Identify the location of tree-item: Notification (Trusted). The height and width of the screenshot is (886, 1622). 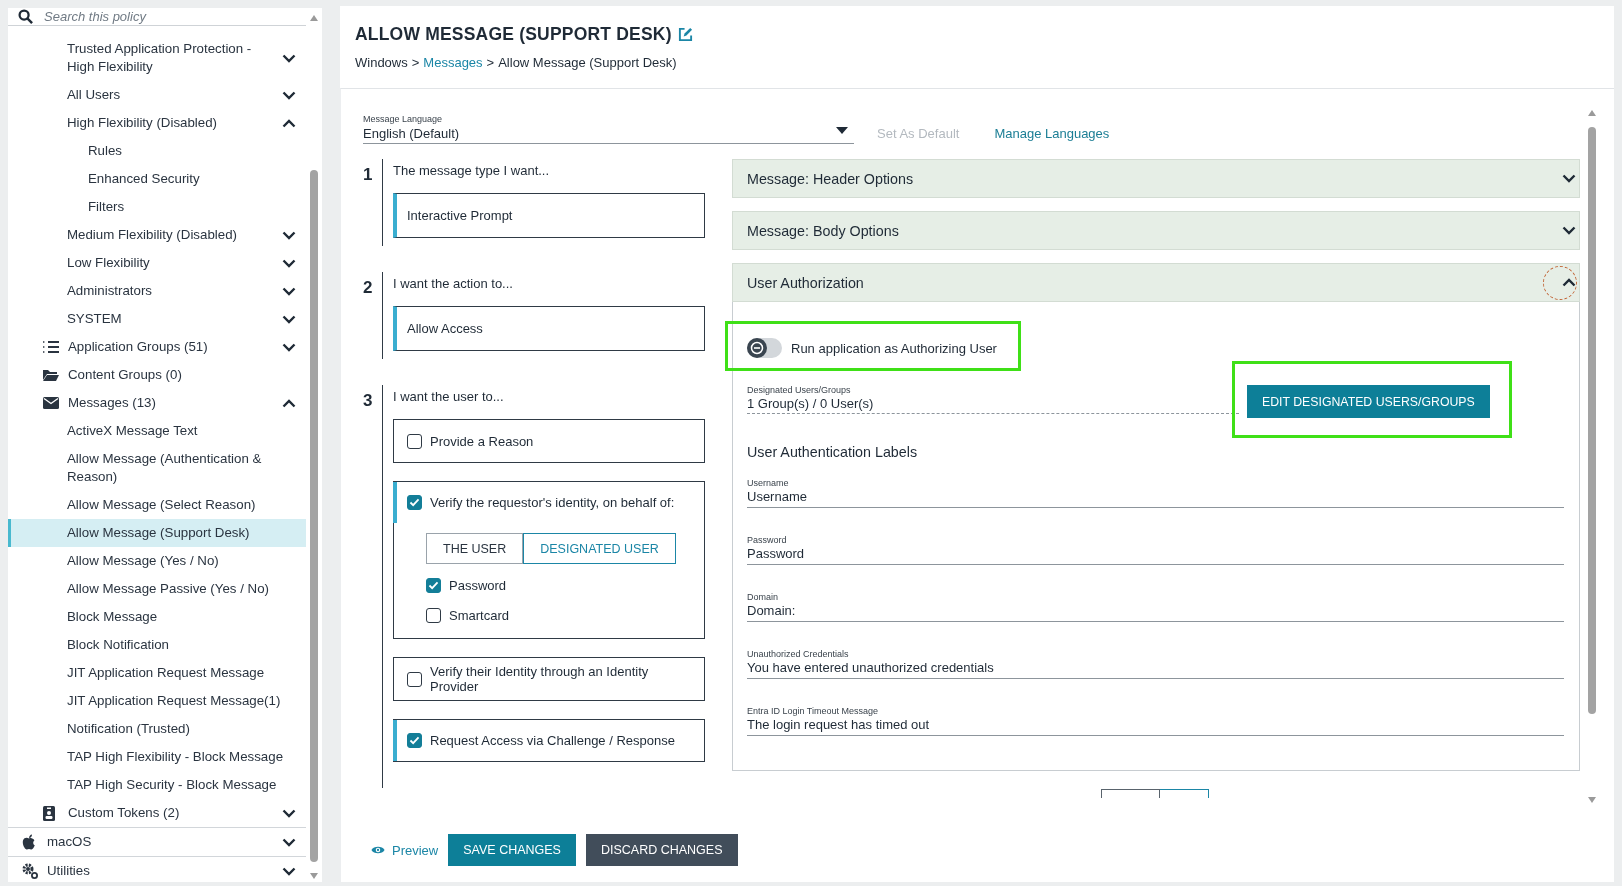
(157, 729).